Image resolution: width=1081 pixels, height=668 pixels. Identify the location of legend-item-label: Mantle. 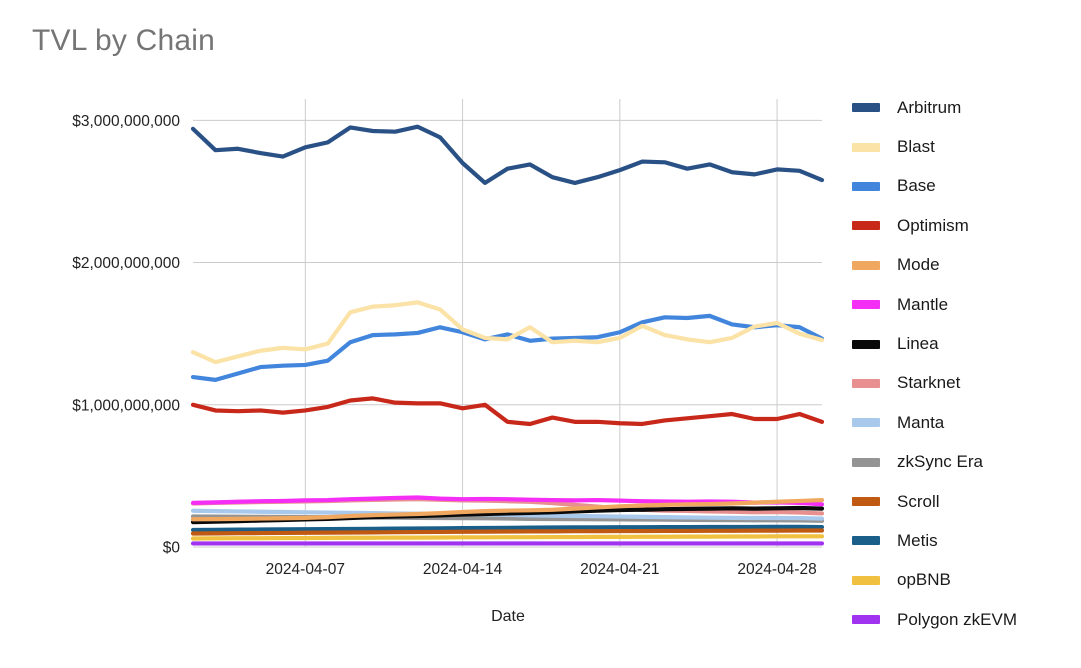
(923, 304).